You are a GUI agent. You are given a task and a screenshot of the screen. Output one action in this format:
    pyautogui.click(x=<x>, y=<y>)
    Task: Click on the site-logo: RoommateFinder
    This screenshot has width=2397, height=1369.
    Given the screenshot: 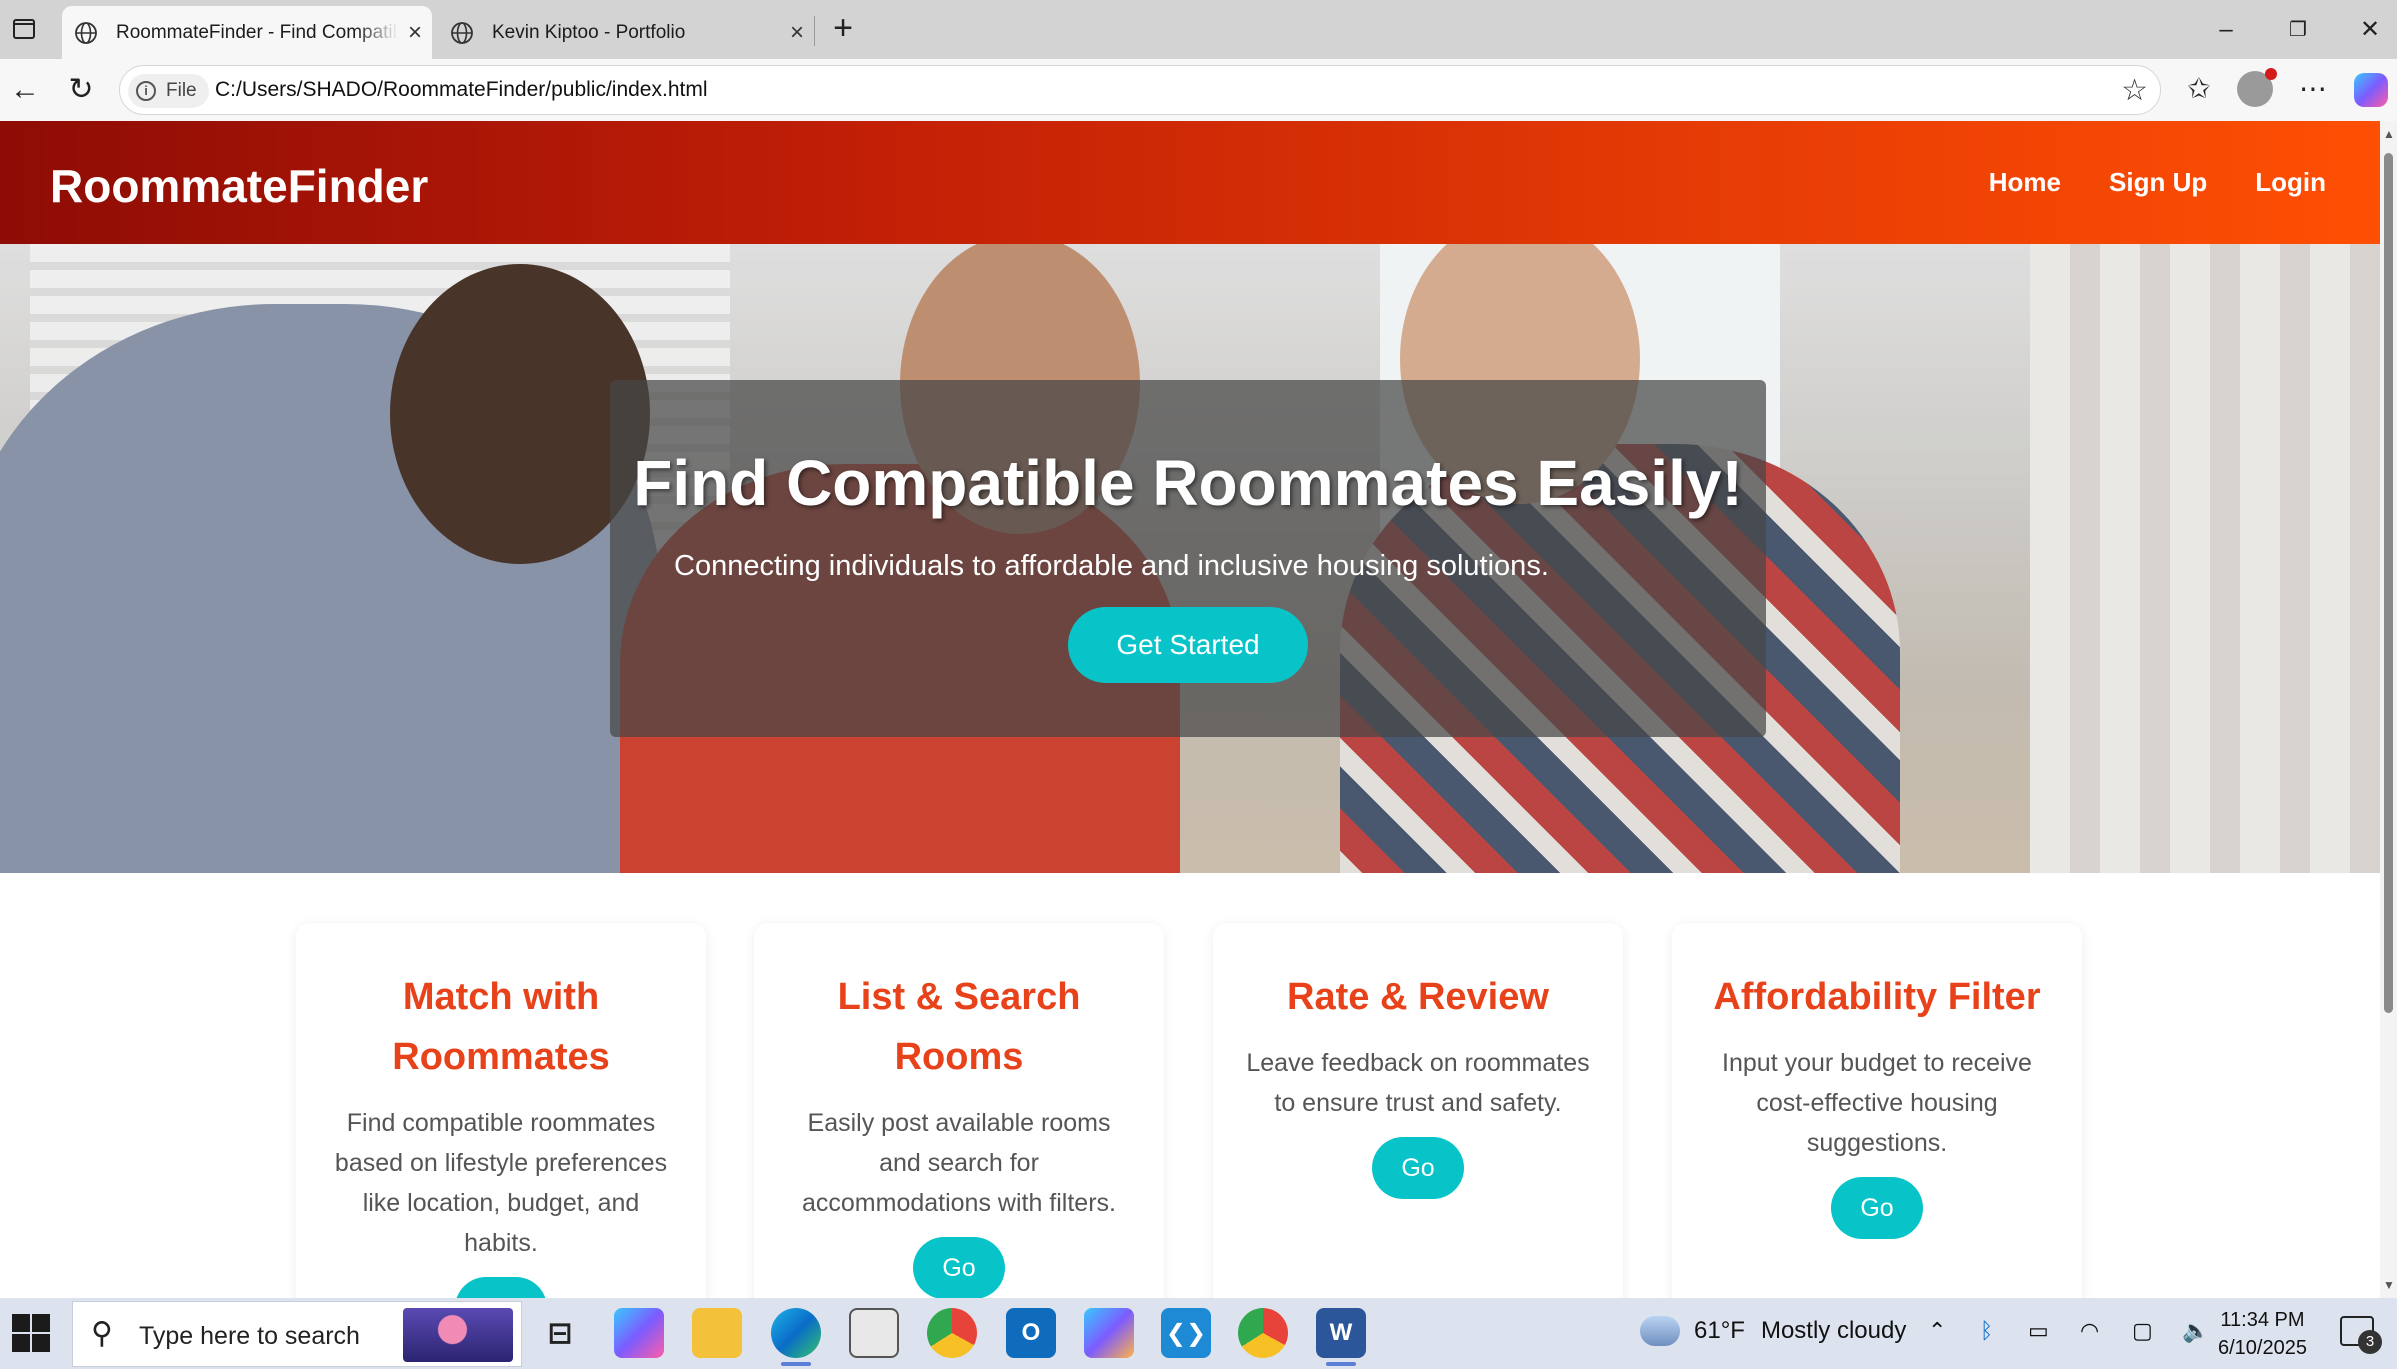 What is the action you would take?
    pyautogui.click(x=239, y=186)
    